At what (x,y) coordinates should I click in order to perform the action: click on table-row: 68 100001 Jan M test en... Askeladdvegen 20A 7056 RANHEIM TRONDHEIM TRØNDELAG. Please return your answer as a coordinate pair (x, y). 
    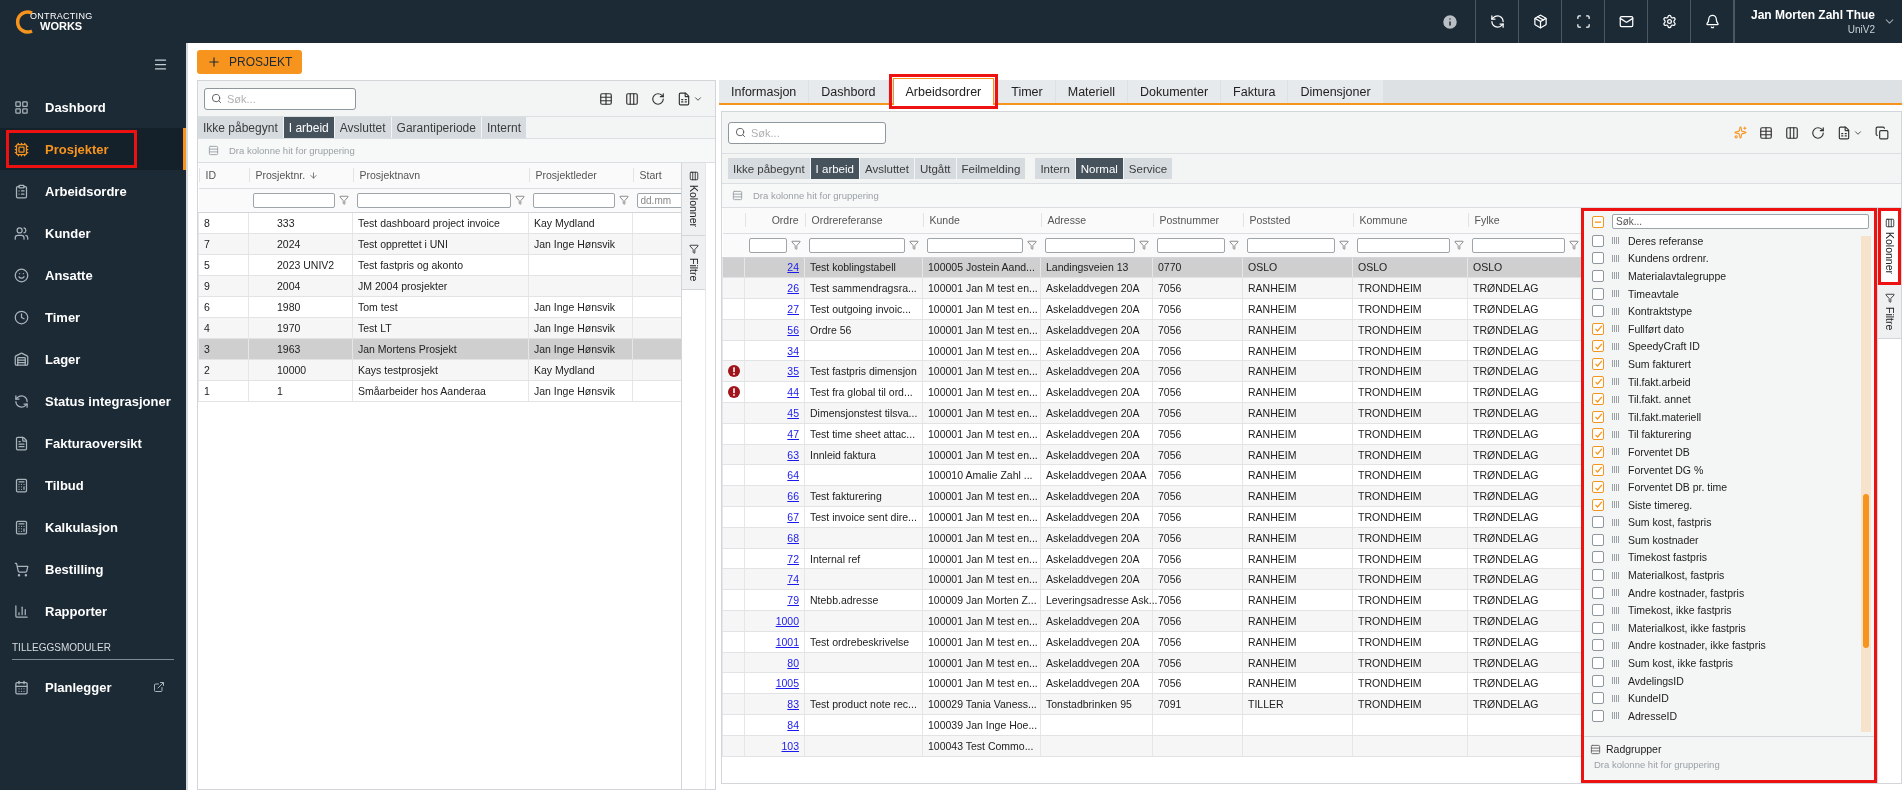
    Looking at the image, I should click on (1151, 538).